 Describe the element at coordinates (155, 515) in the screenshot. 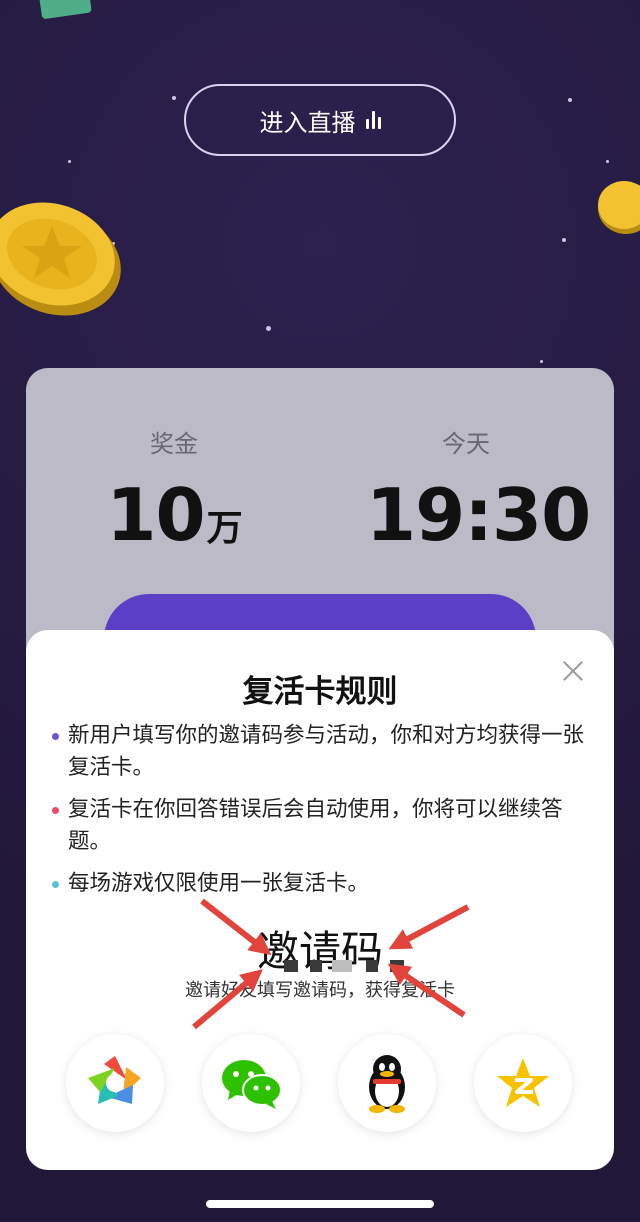

I see `prize-value: 10` at that location.